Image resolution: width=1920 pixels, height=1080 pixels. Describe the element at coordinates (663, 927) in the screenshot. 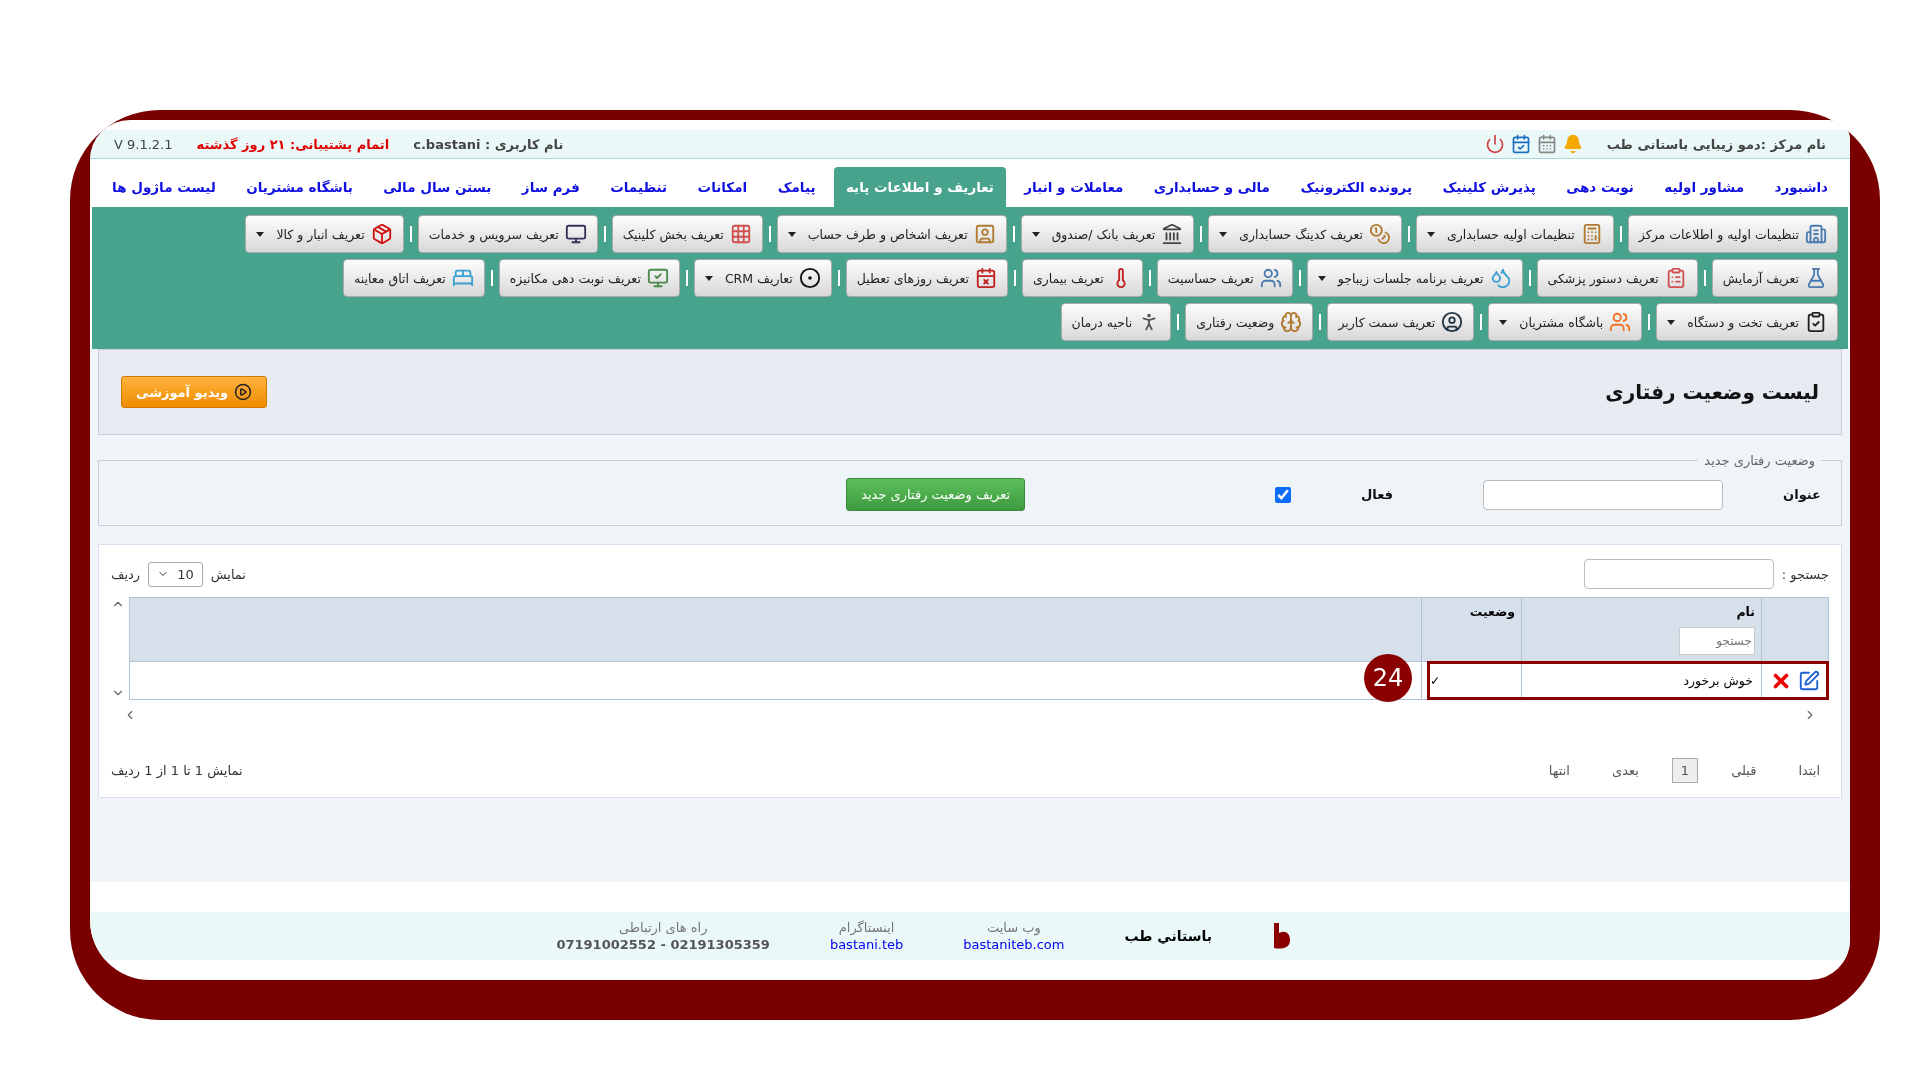

I see `footer-title: راه های ارتباطی` at that location.